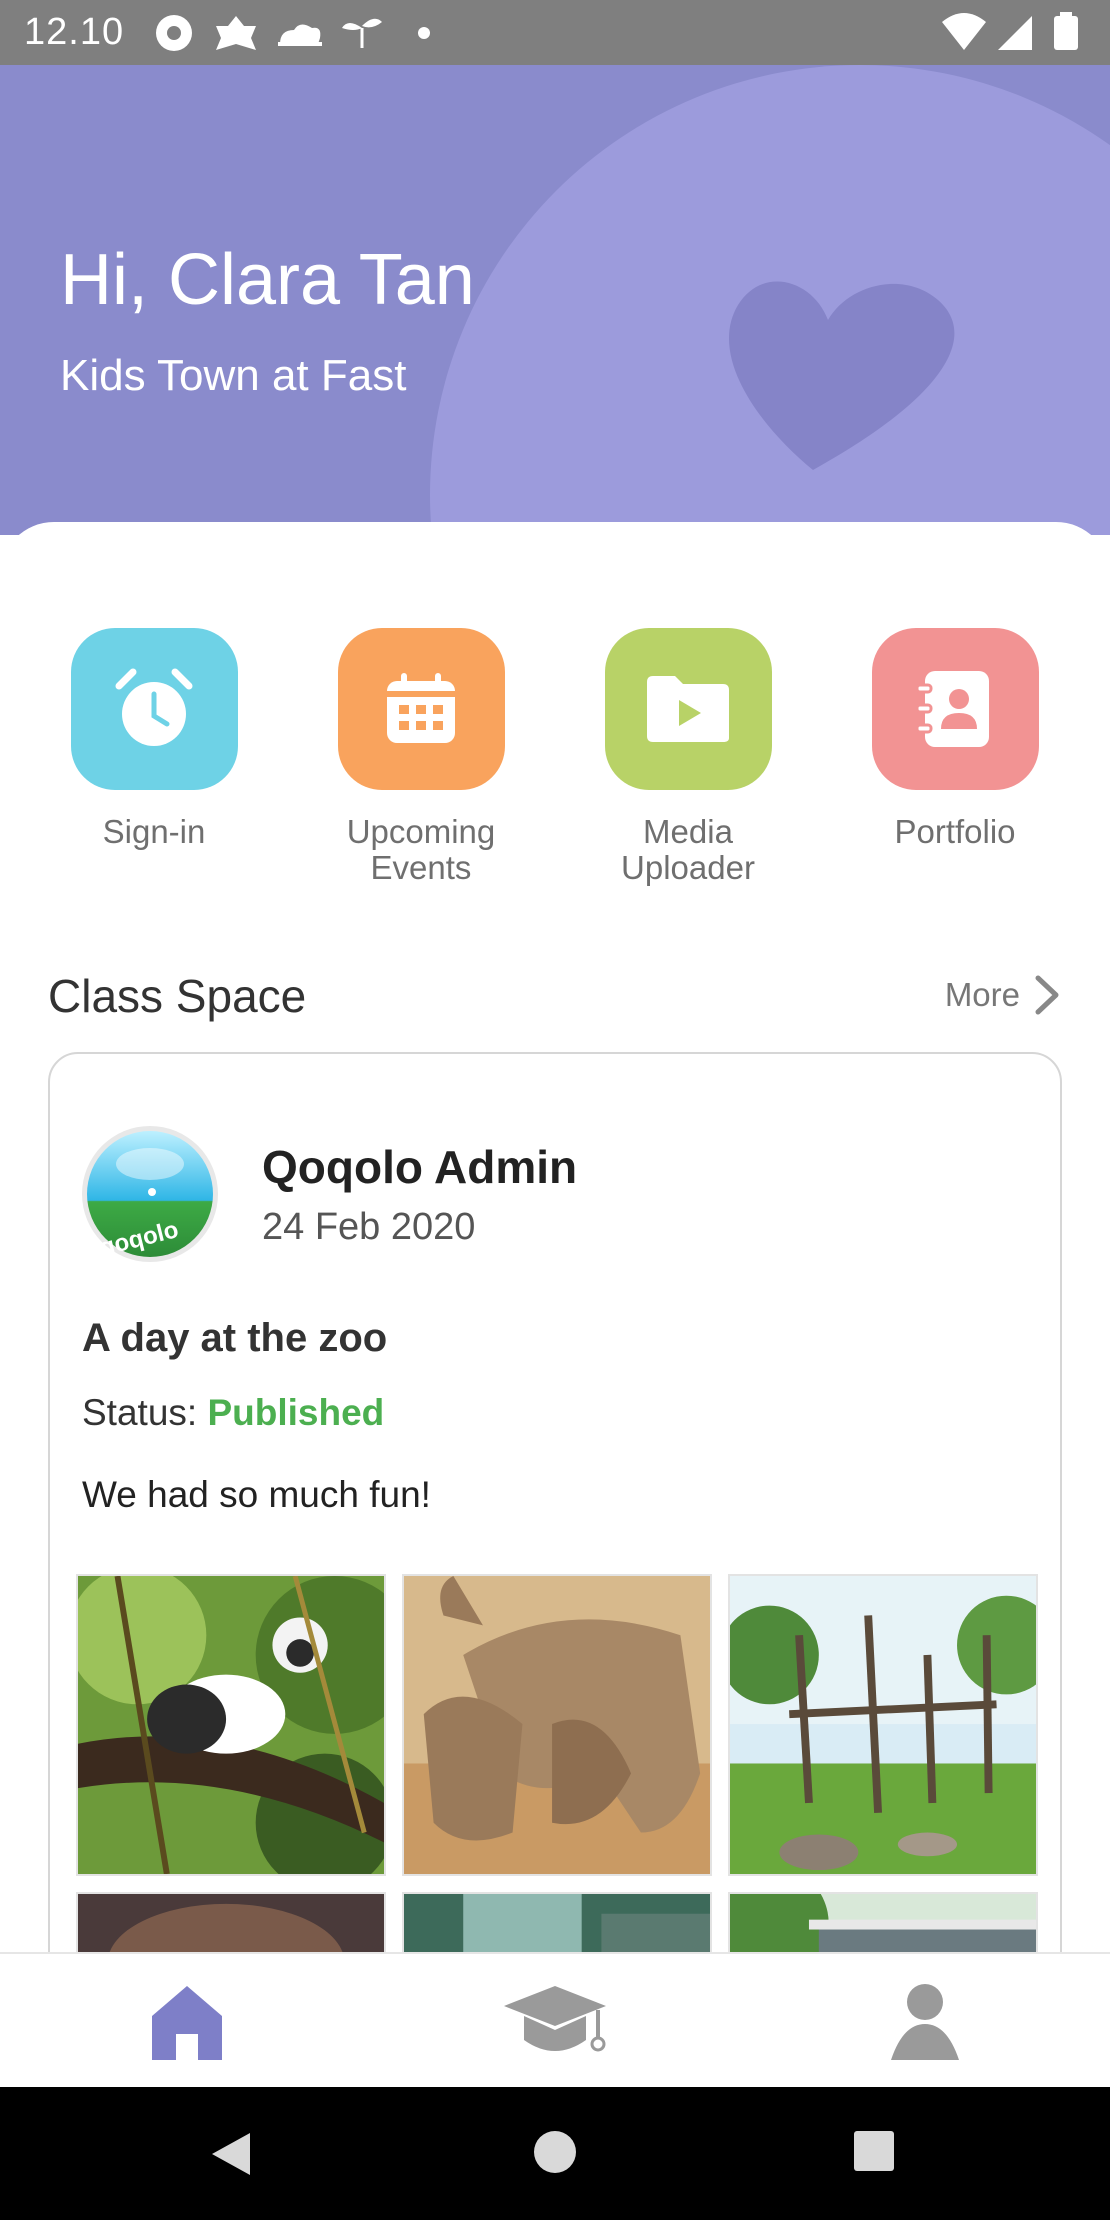  Describe the element at coordinates (883, 1725) in the screenshot. I see `zoo-enclosure-photo` at that location.